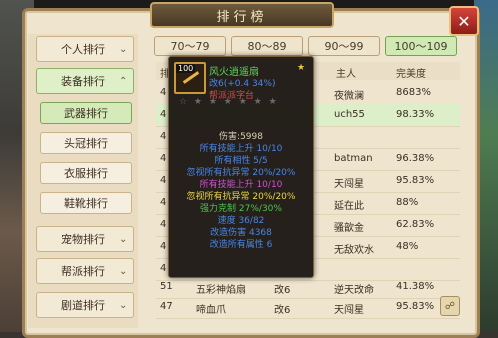  What do you see at coordinates (267, 46) in the screenshot?
I see `tab-level-80-89: 80～89` at bounding box center [267, 46].